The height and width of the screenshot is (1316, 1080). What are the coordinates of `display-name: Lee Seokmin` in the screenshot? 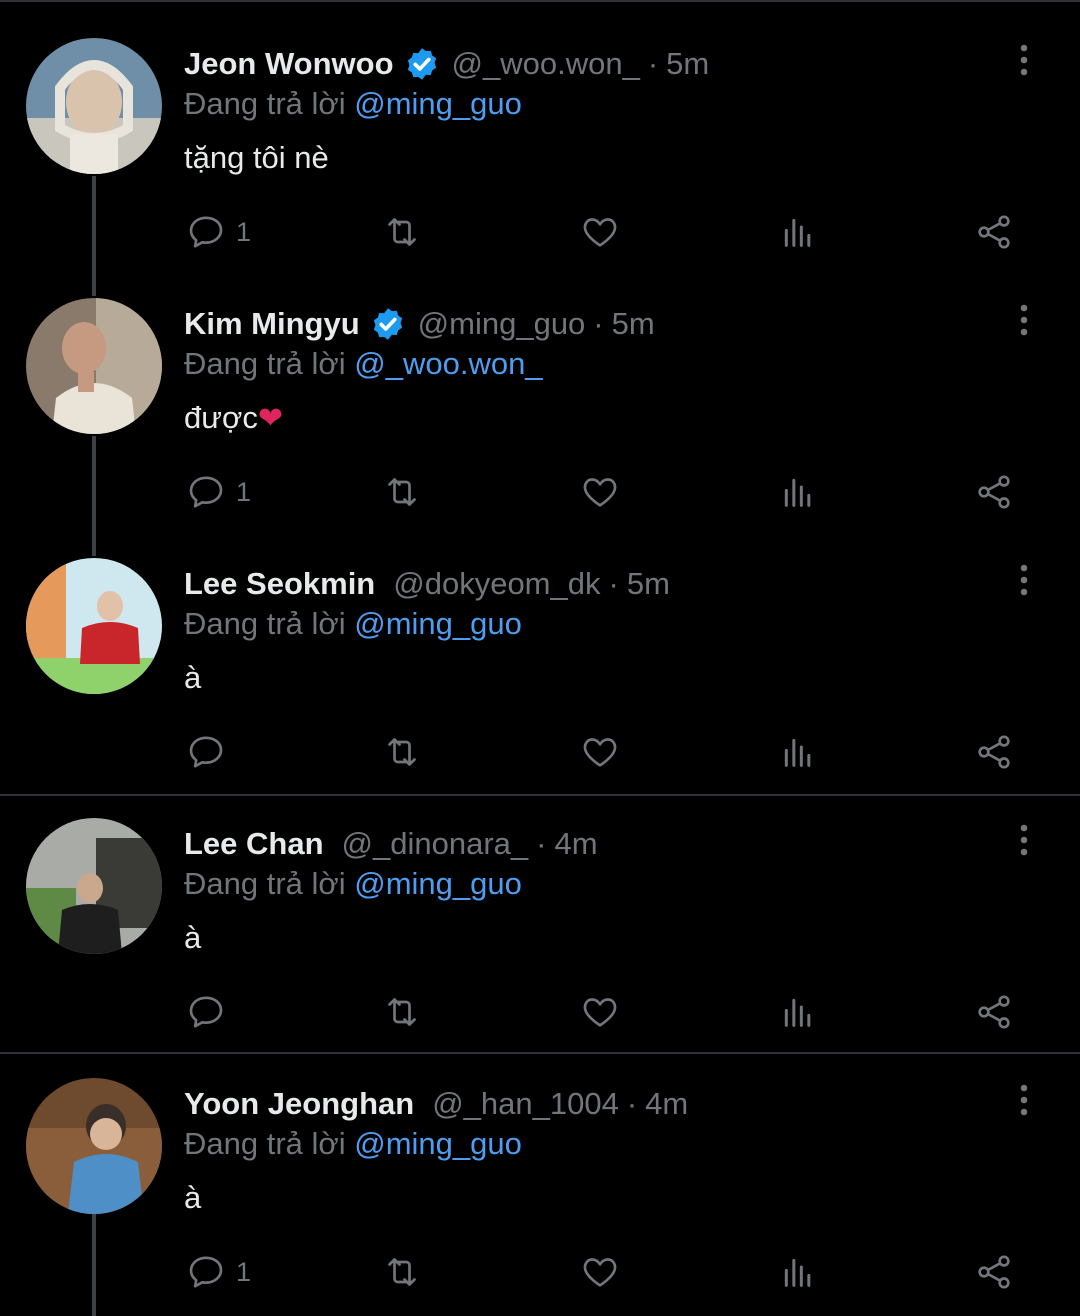 It's located at (279, 584).